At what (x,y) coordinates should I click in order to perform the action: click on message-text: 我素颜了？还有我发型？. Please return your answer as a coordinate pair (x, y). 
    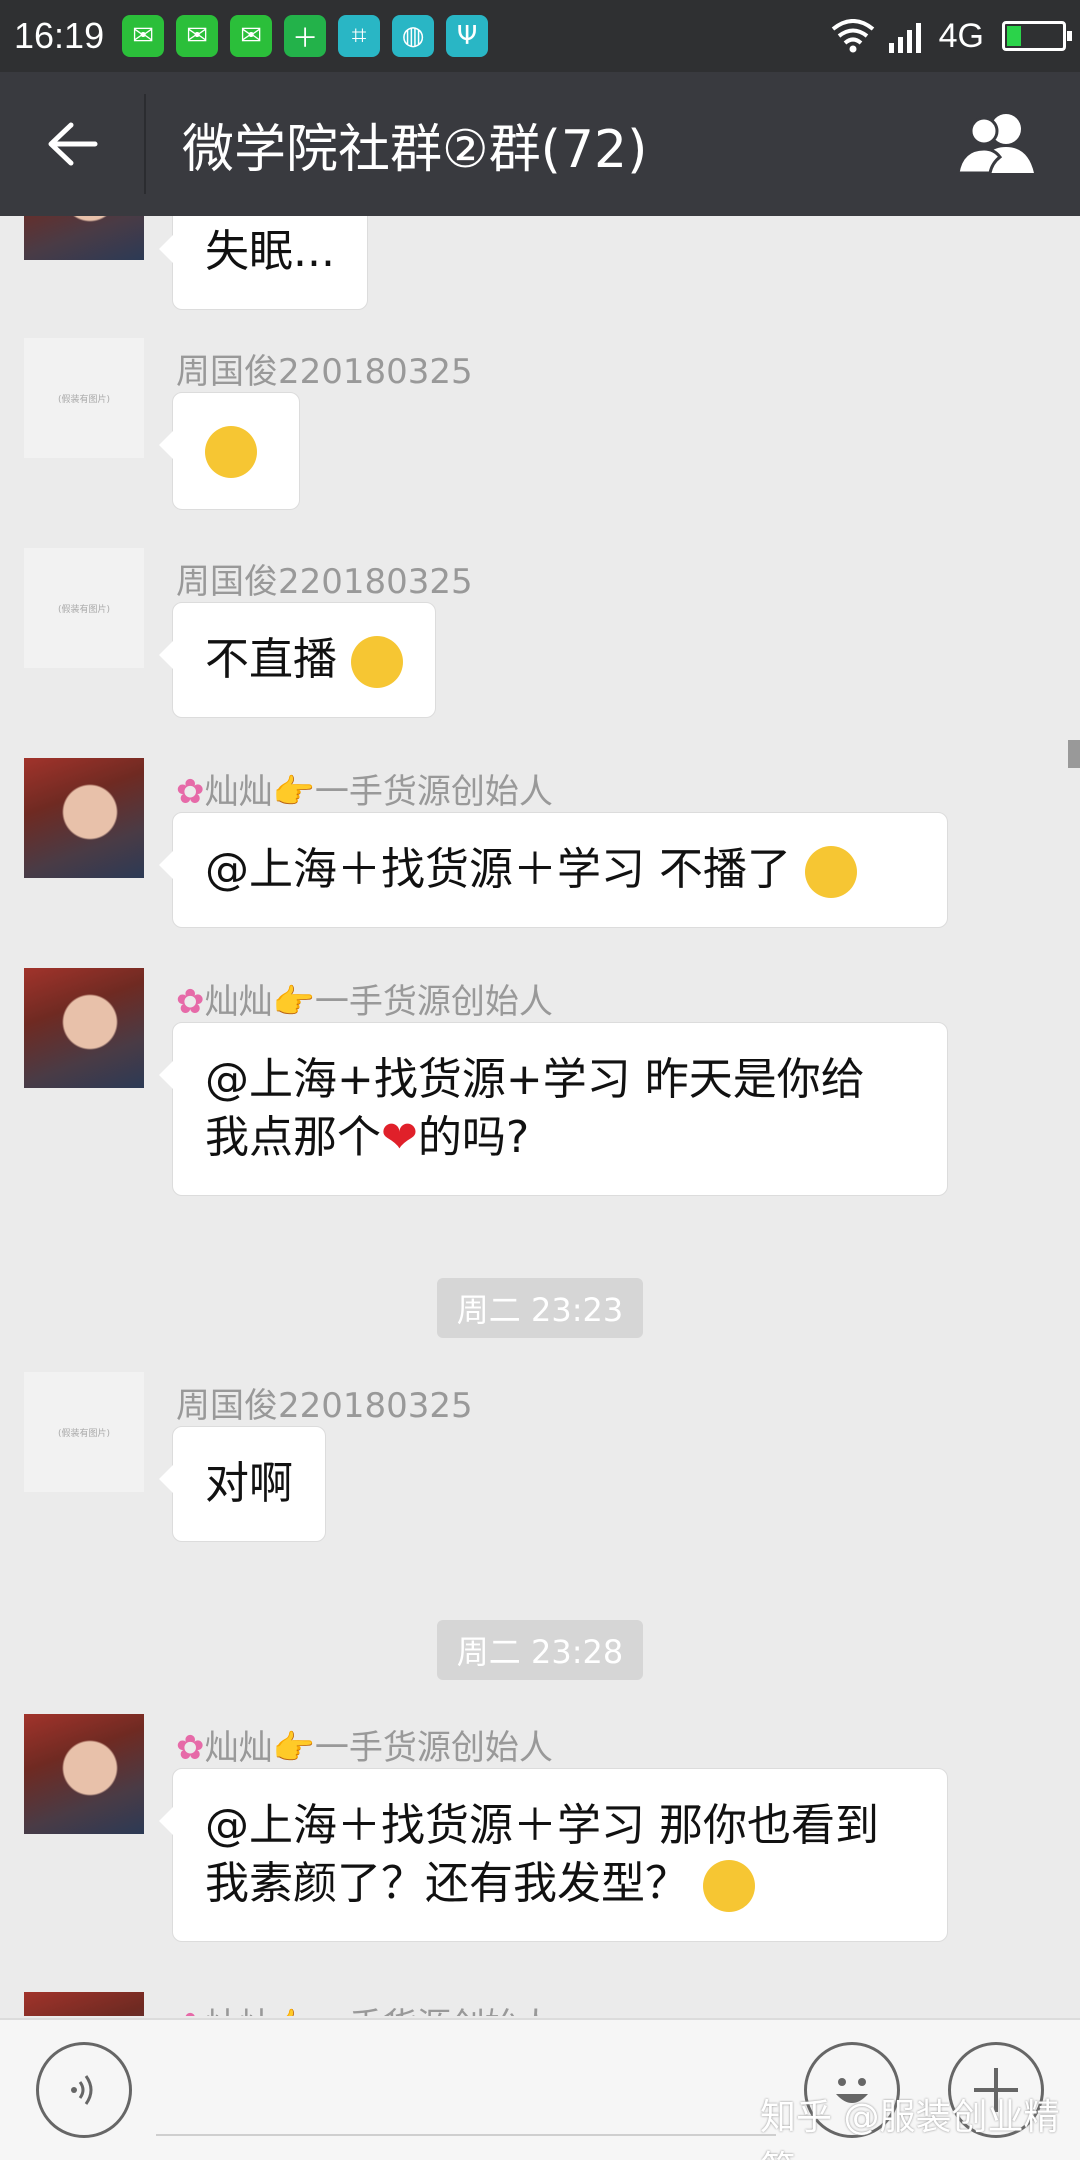
    Looking at the image, I should click on (447, 1883).